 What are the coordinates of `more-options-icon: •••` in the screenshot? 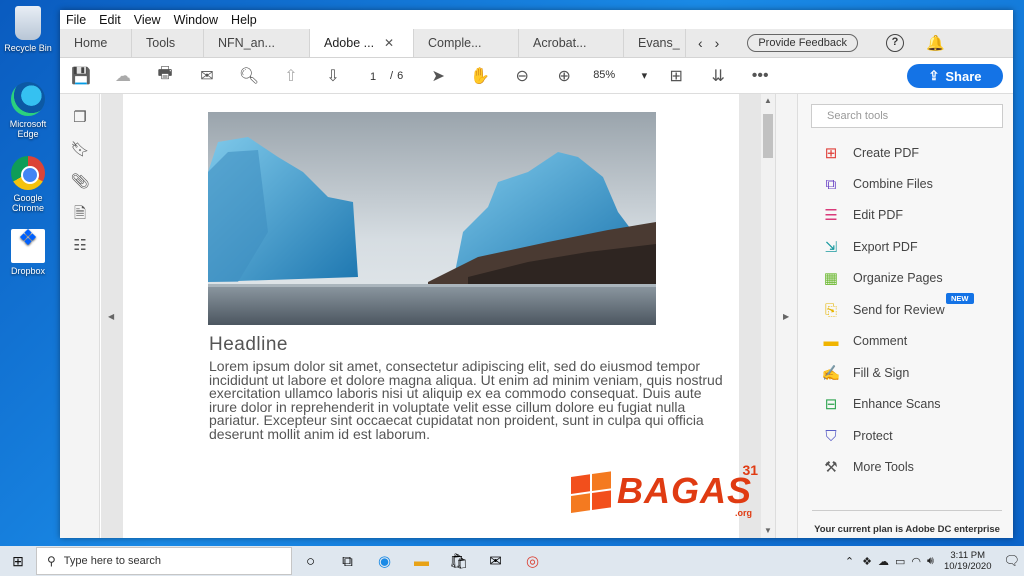 It's located at (760, 76).